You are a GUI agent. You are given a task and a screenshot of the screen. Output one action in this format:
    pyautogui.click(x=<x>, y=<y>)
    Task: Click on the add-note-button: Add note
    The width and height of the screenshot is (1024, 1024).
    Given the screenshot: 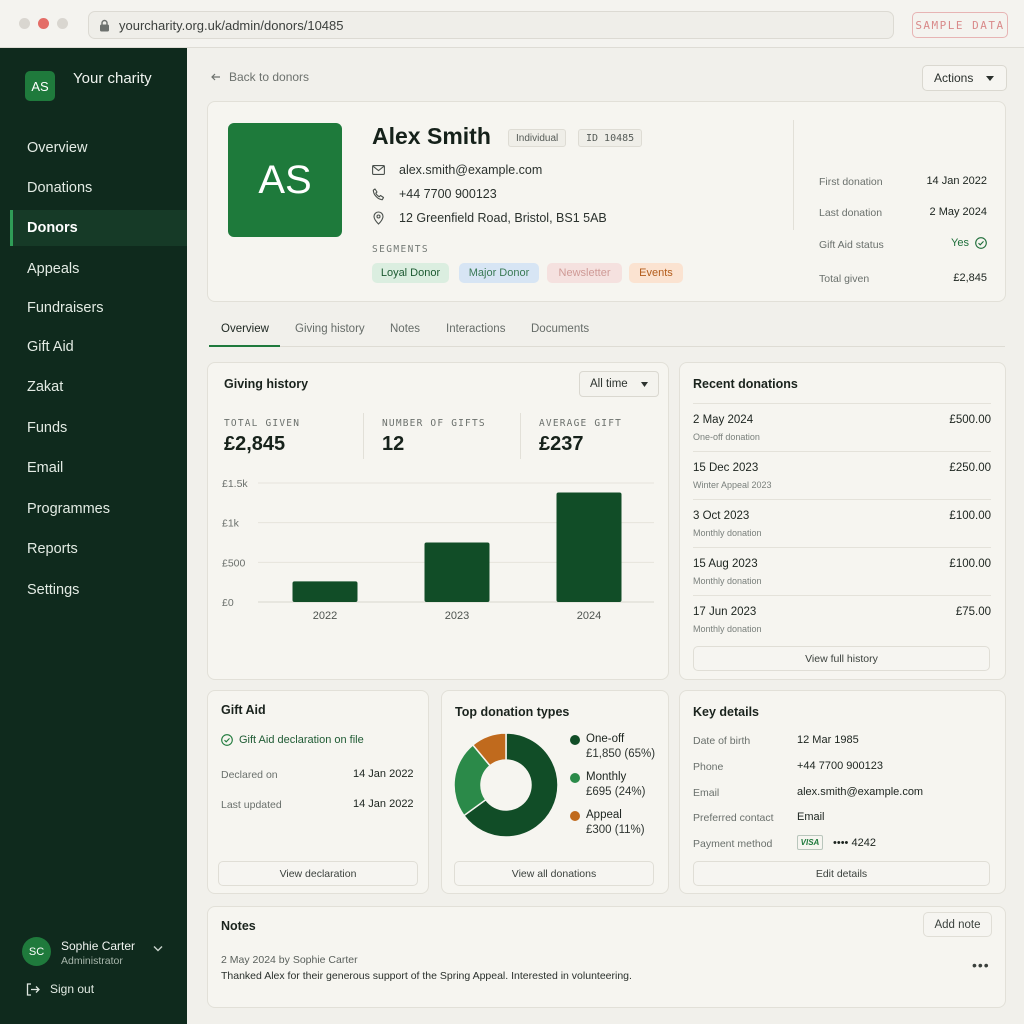 What is the action you would take?
    pyautogui.click(x=957, y=924)
    